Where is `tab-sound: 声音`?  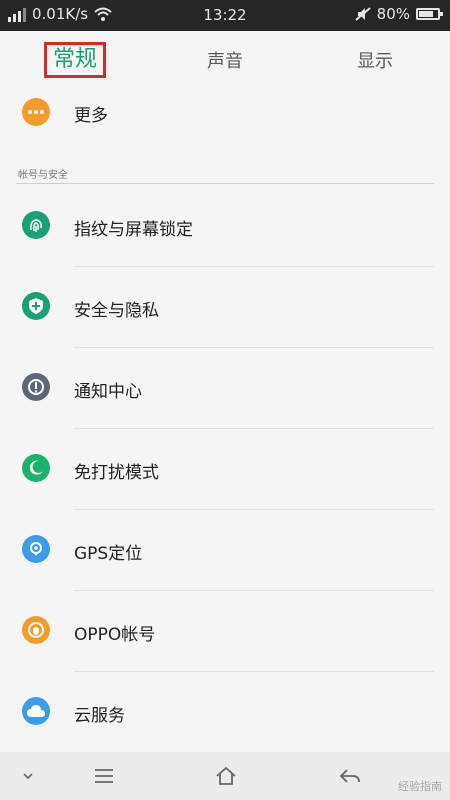
tab-sound: 声音 is located at coordinates (225, 60).